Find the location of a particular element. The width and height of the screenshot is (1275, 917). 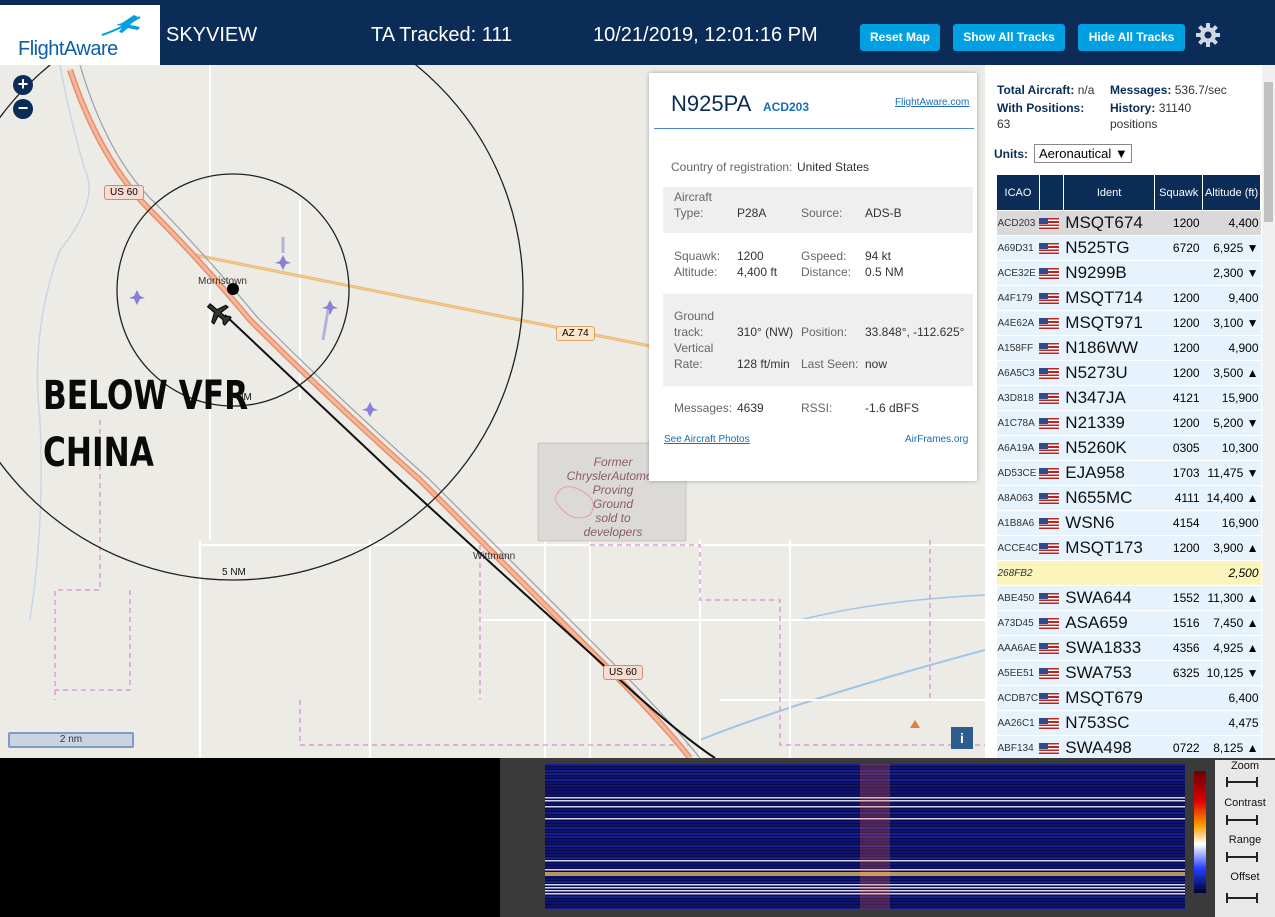

proving-ground-line: developers is located at coordinates (613, 532).